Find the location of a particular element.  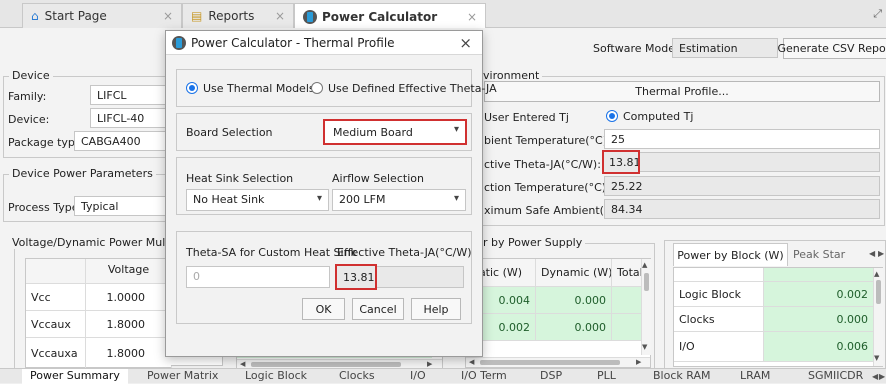

theta-sa-input: 0 is located at coordinates (258, 277).